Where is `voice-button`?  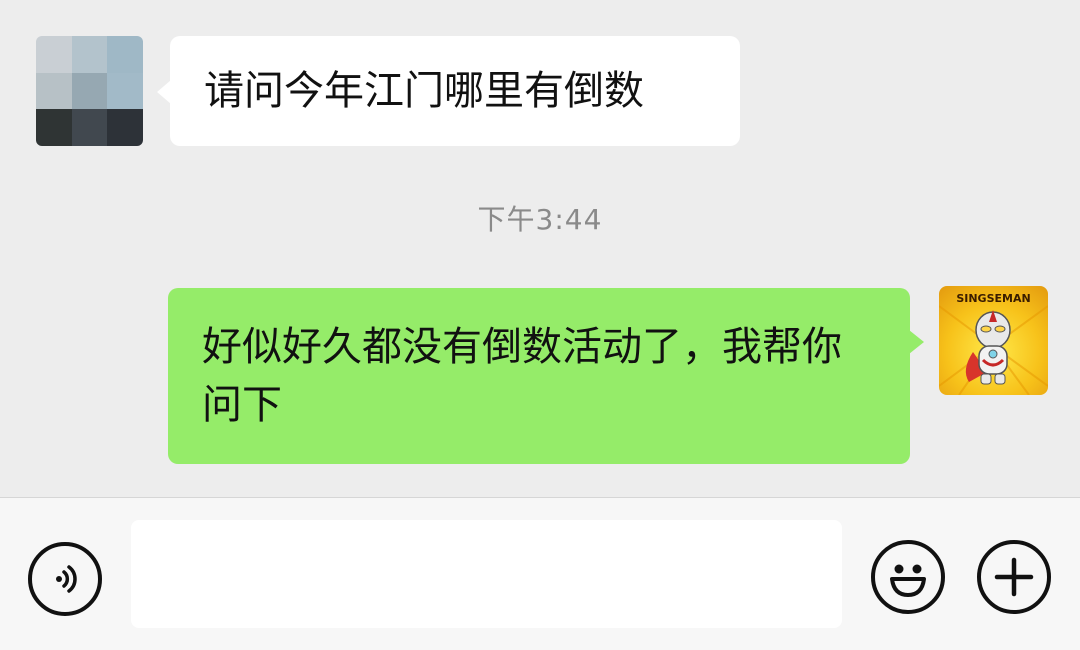
voice-button is located at coordinates (65, 579).